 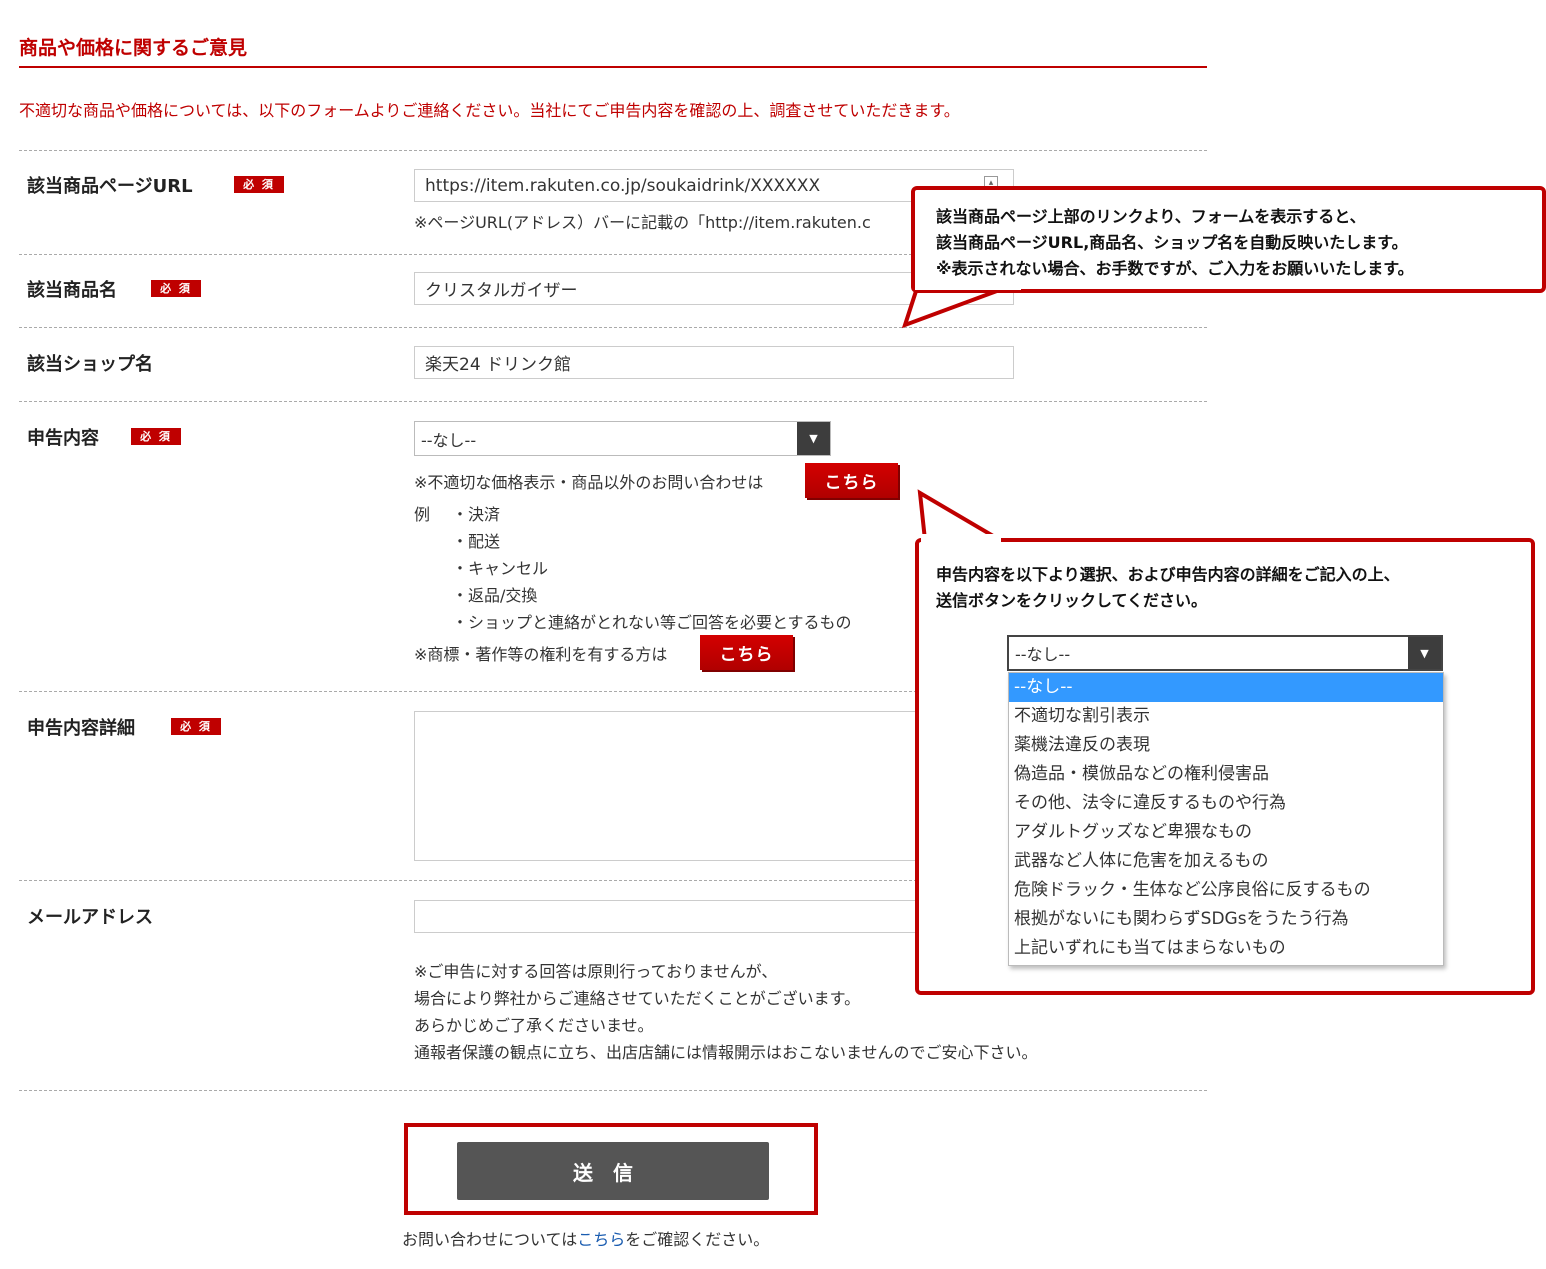 What do you see at coordinates (613, 67) in the screenshot?
I see `title-divider` at bounding box center [613, 67].